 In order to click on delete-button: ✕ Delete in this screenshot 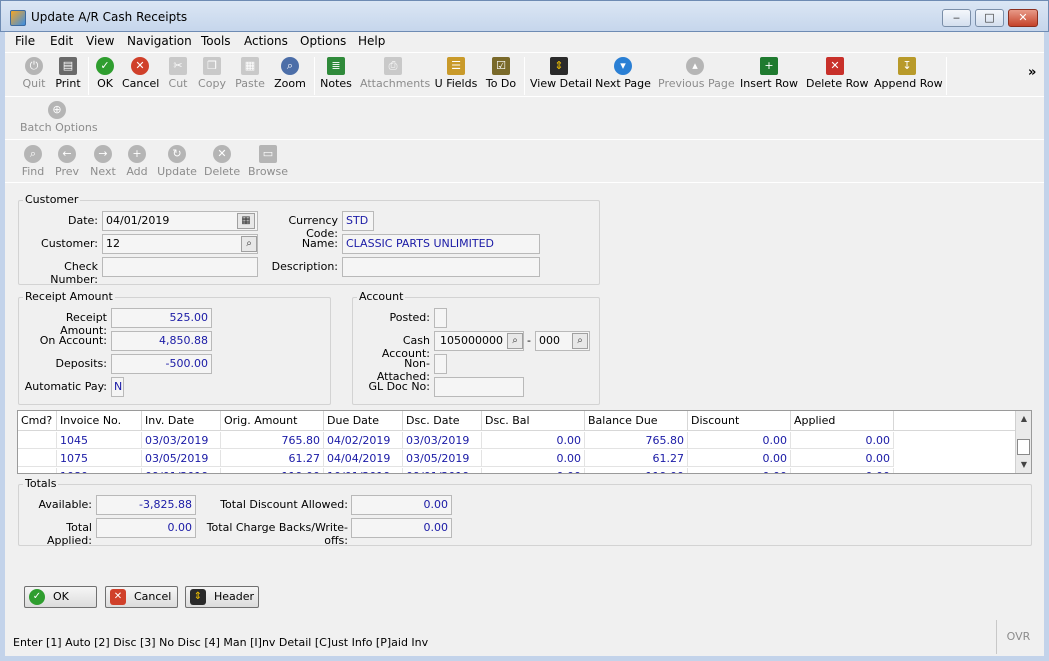, I will do `click(222, 165)`.